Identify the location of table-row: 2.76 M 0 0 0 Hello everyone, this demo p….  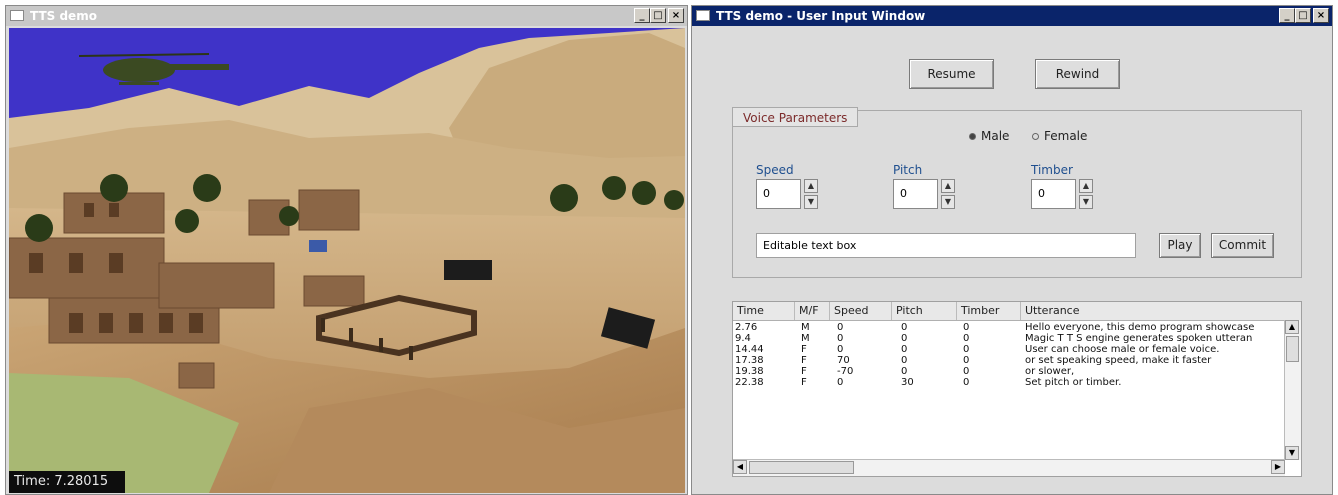
(1009, 327).